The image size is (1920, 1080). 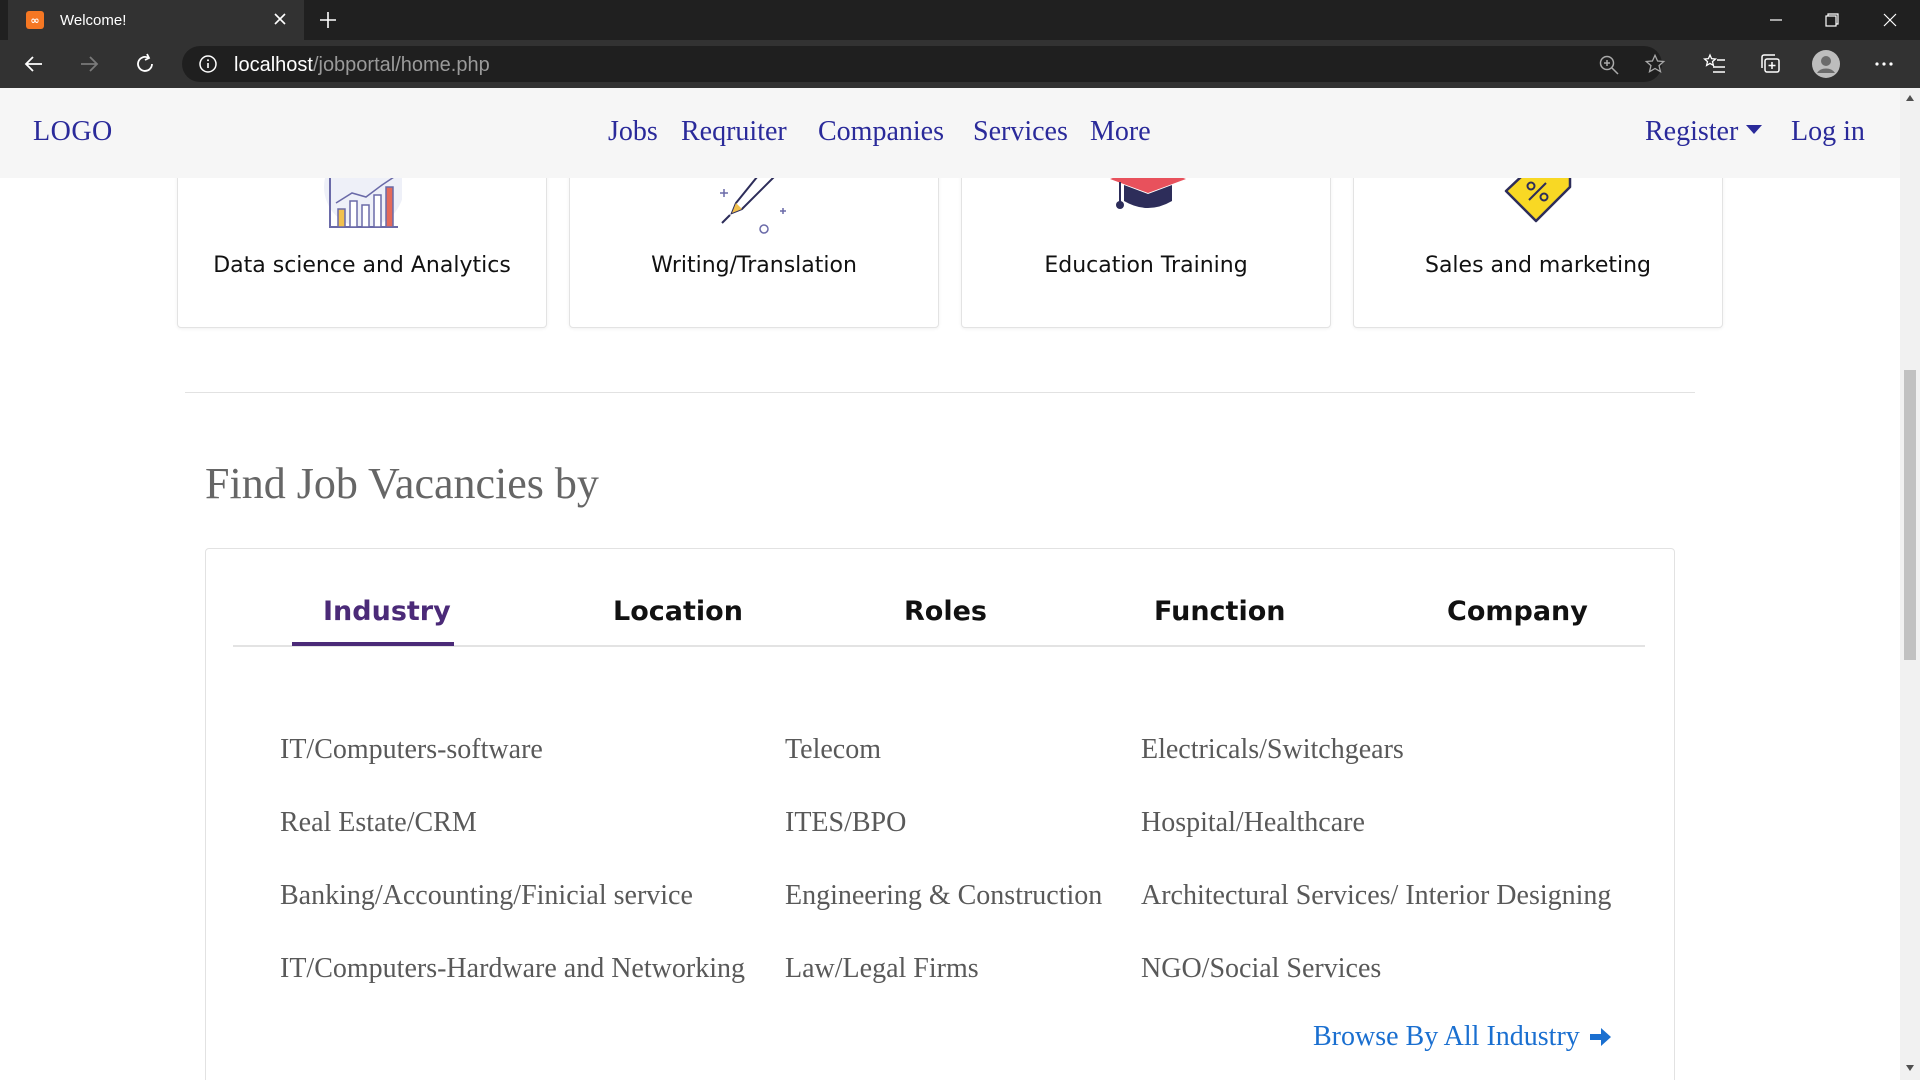 What do you see at coordinates (845, 823) in the screenshot?
I see `industry-link: ITES/BPO` at bounding box center [845, 823].